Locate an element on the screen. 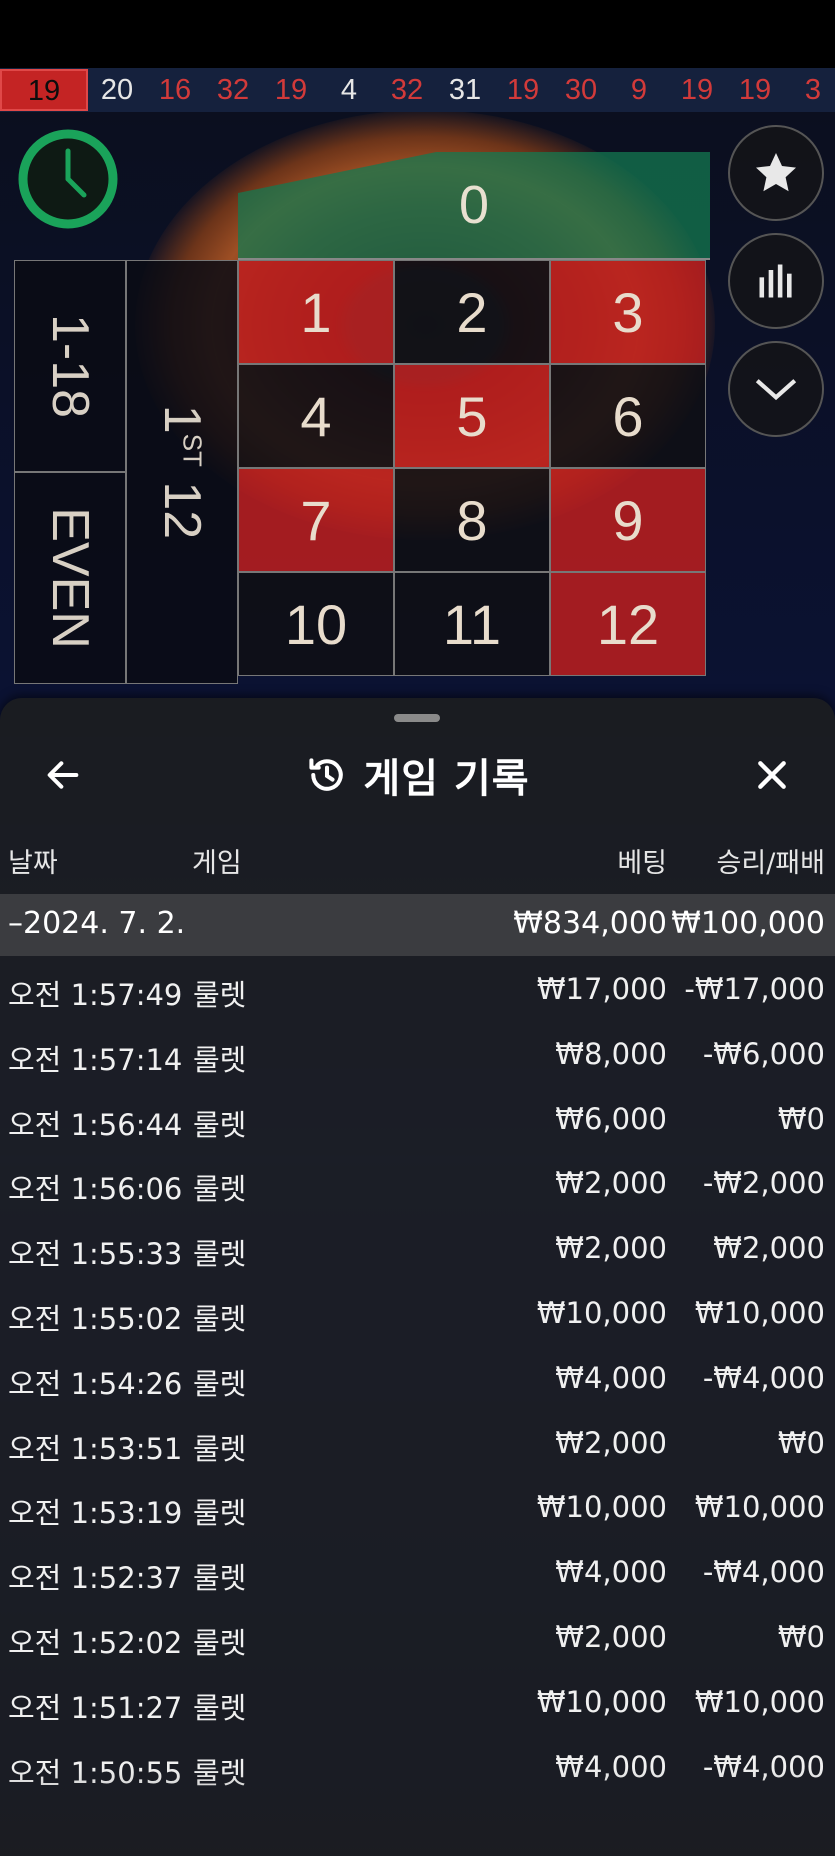  history-result: 30 is located at coordinates (581, 89).